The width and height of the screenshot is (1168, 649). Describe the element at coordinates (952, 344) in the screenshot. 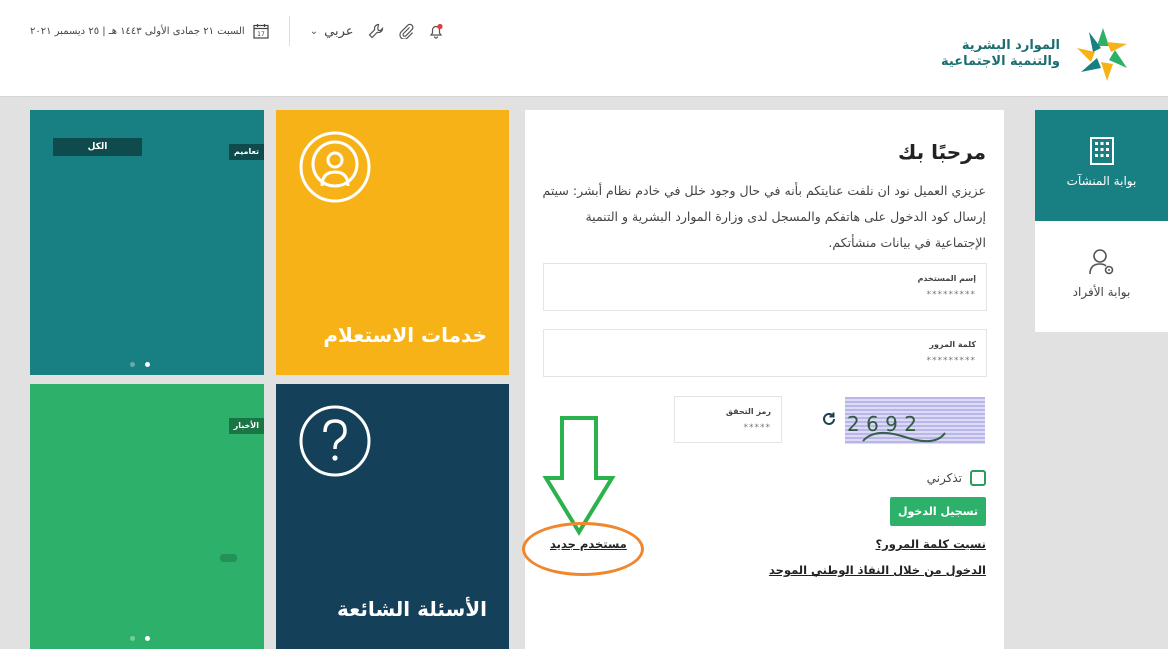

I see `password-label: كلمة المرور` at that location.